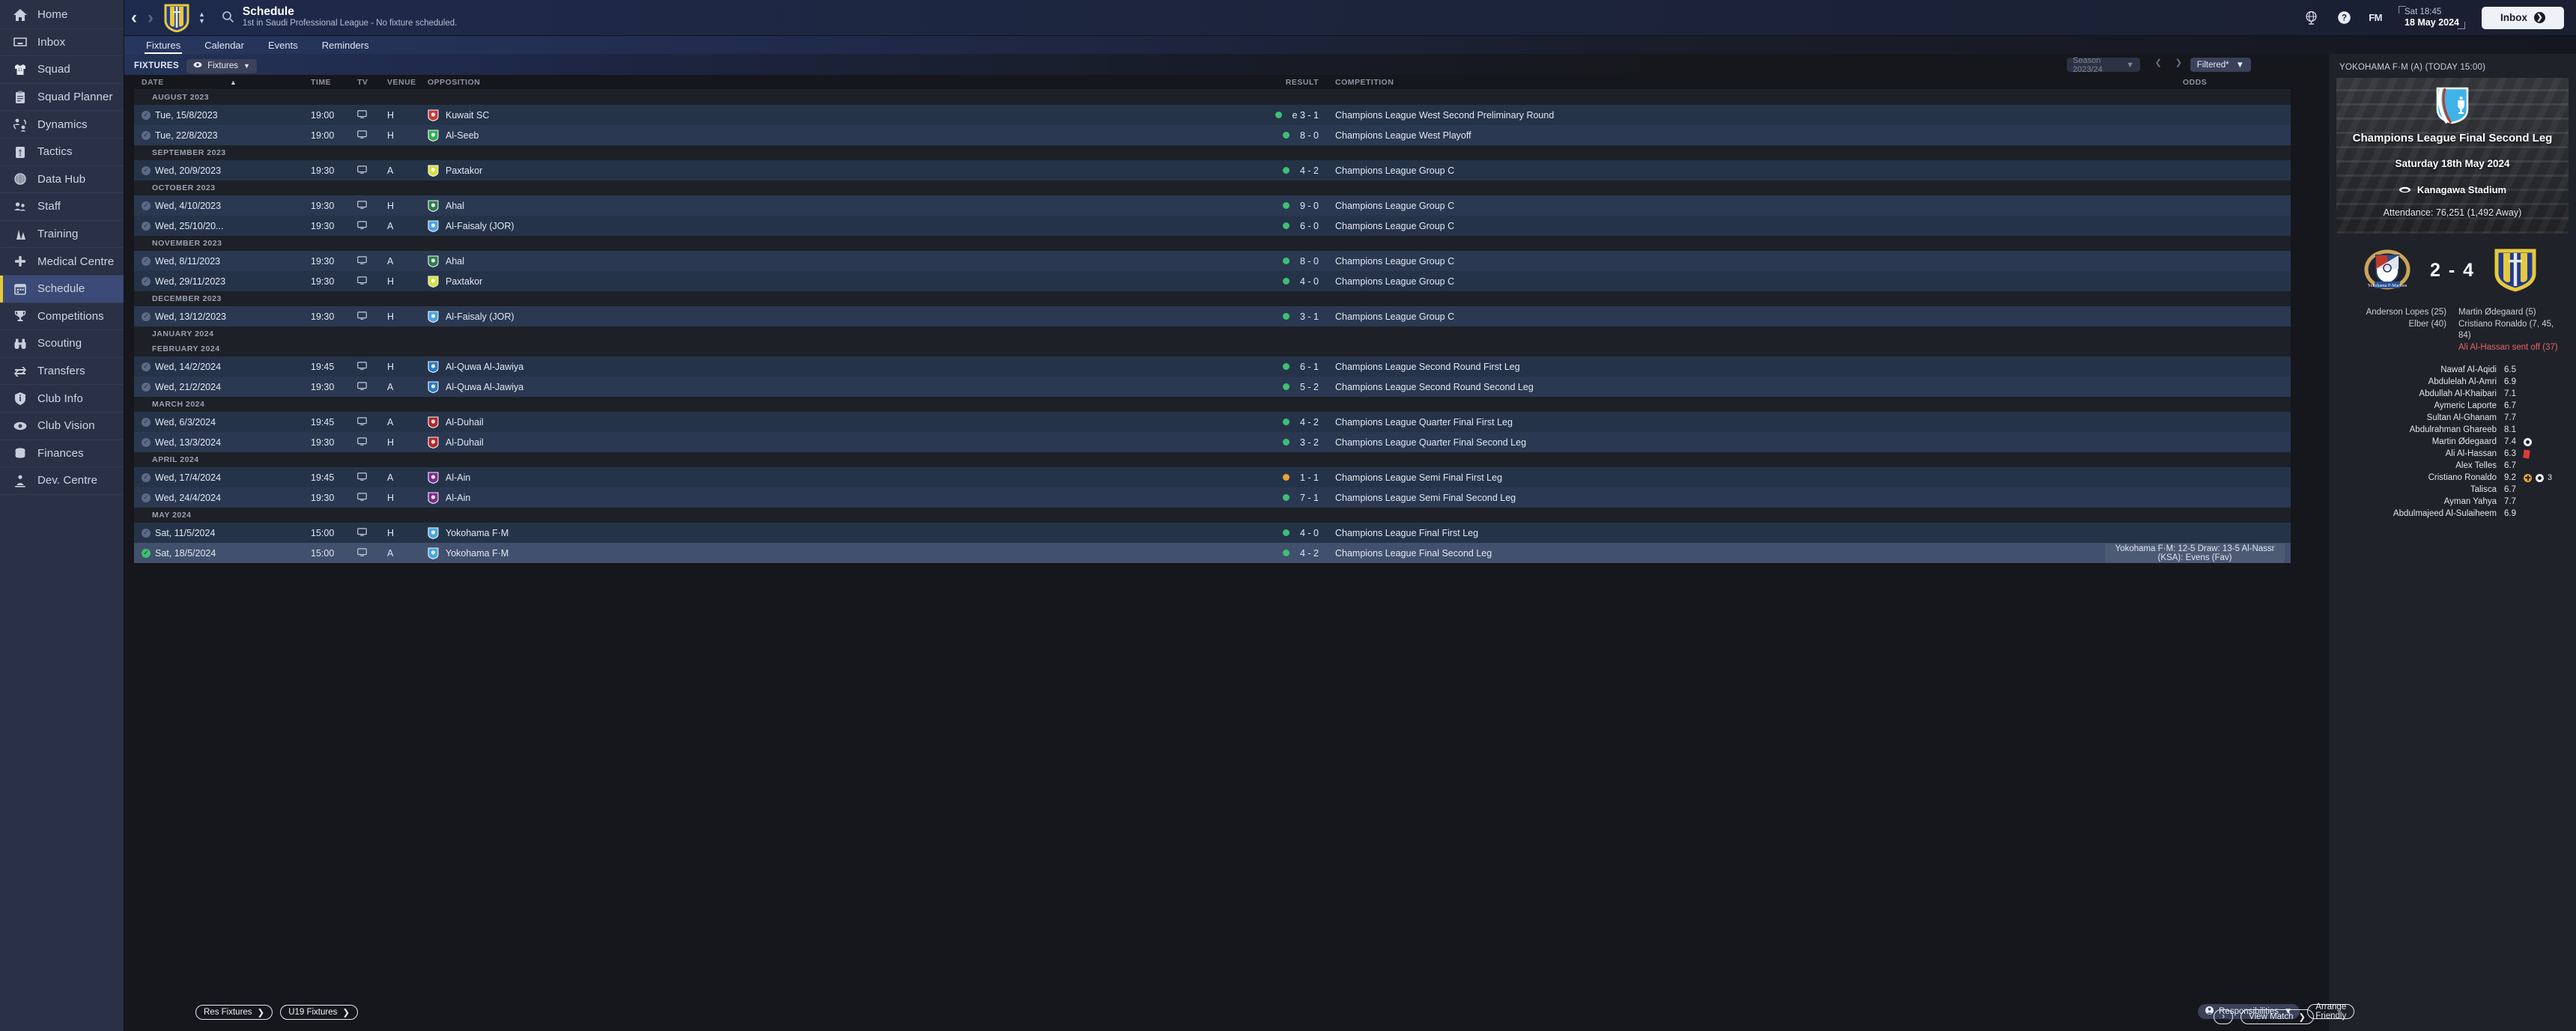  Describe the element at coordinates (283, 47) in the screenshot. I see `tab-events: Events` at that location.